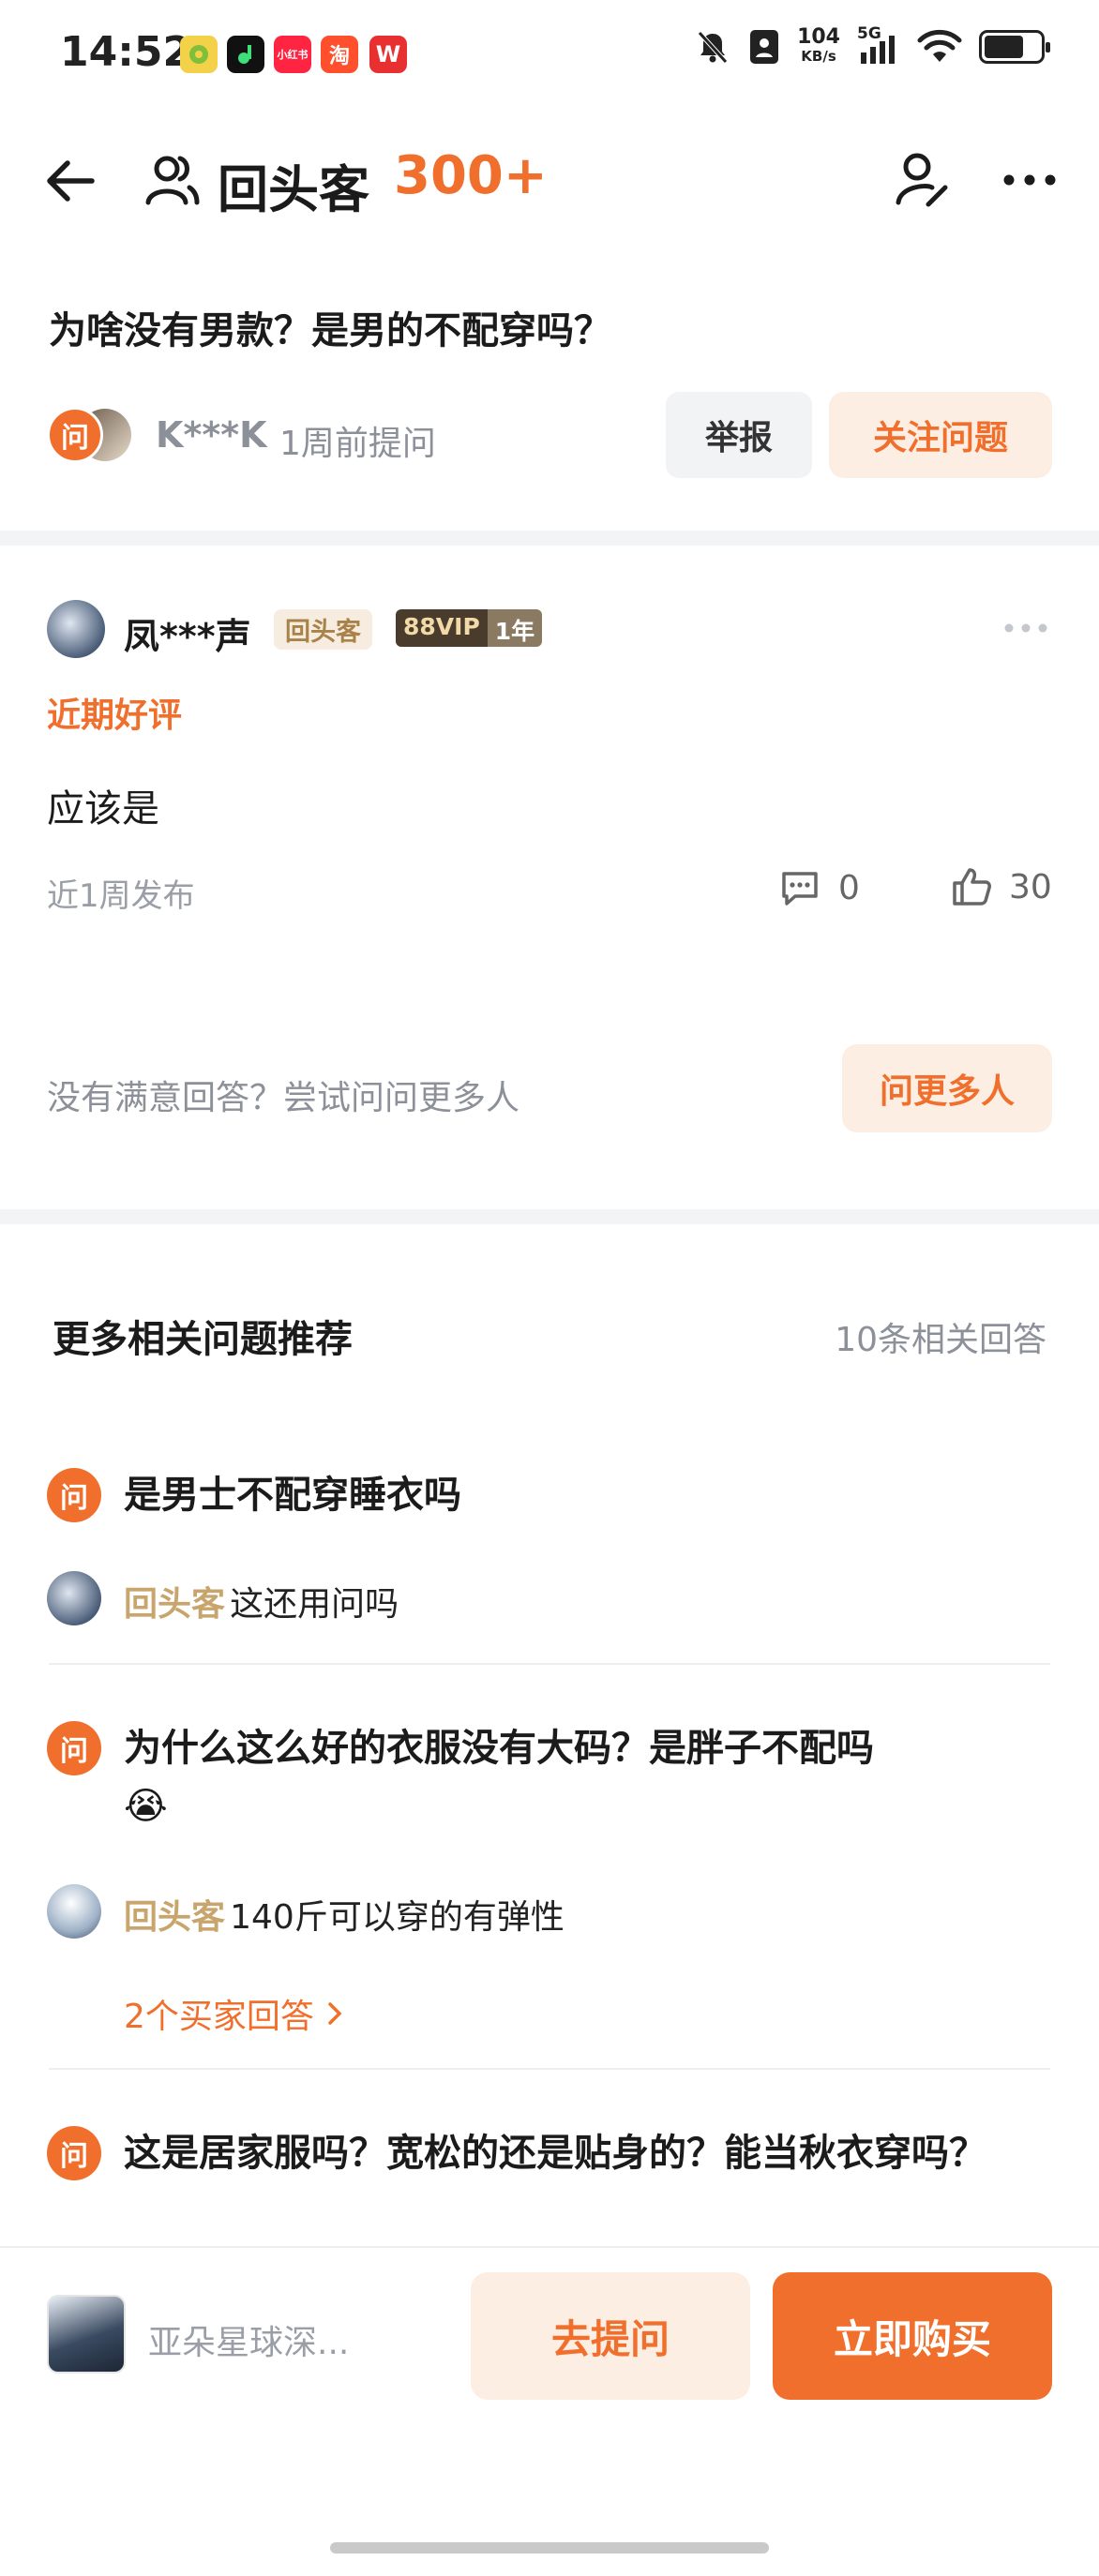  I want to click on related-answer: 回头客 这还用问吗, so click(261, 1601).